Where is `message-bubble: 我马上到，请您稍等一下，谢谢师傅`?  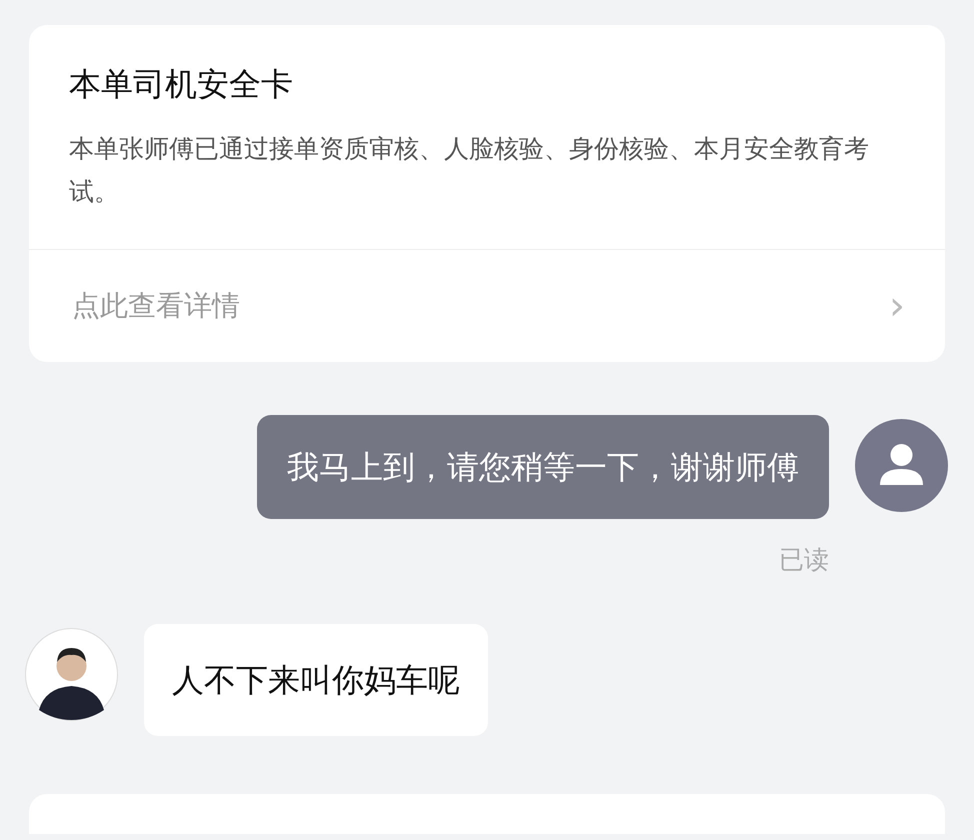 message-bubble: 我马上到，请您稍等一下，谢谢师傅 is located at coordinates (543, 467).